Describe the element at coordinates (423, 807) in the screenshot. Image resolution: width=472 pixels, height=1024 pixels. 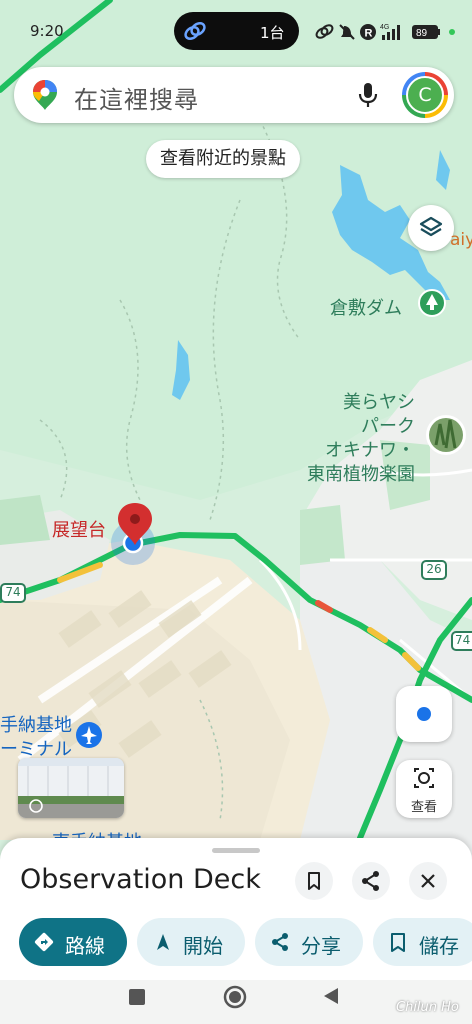
I see `lens-label: 查看` at that location.